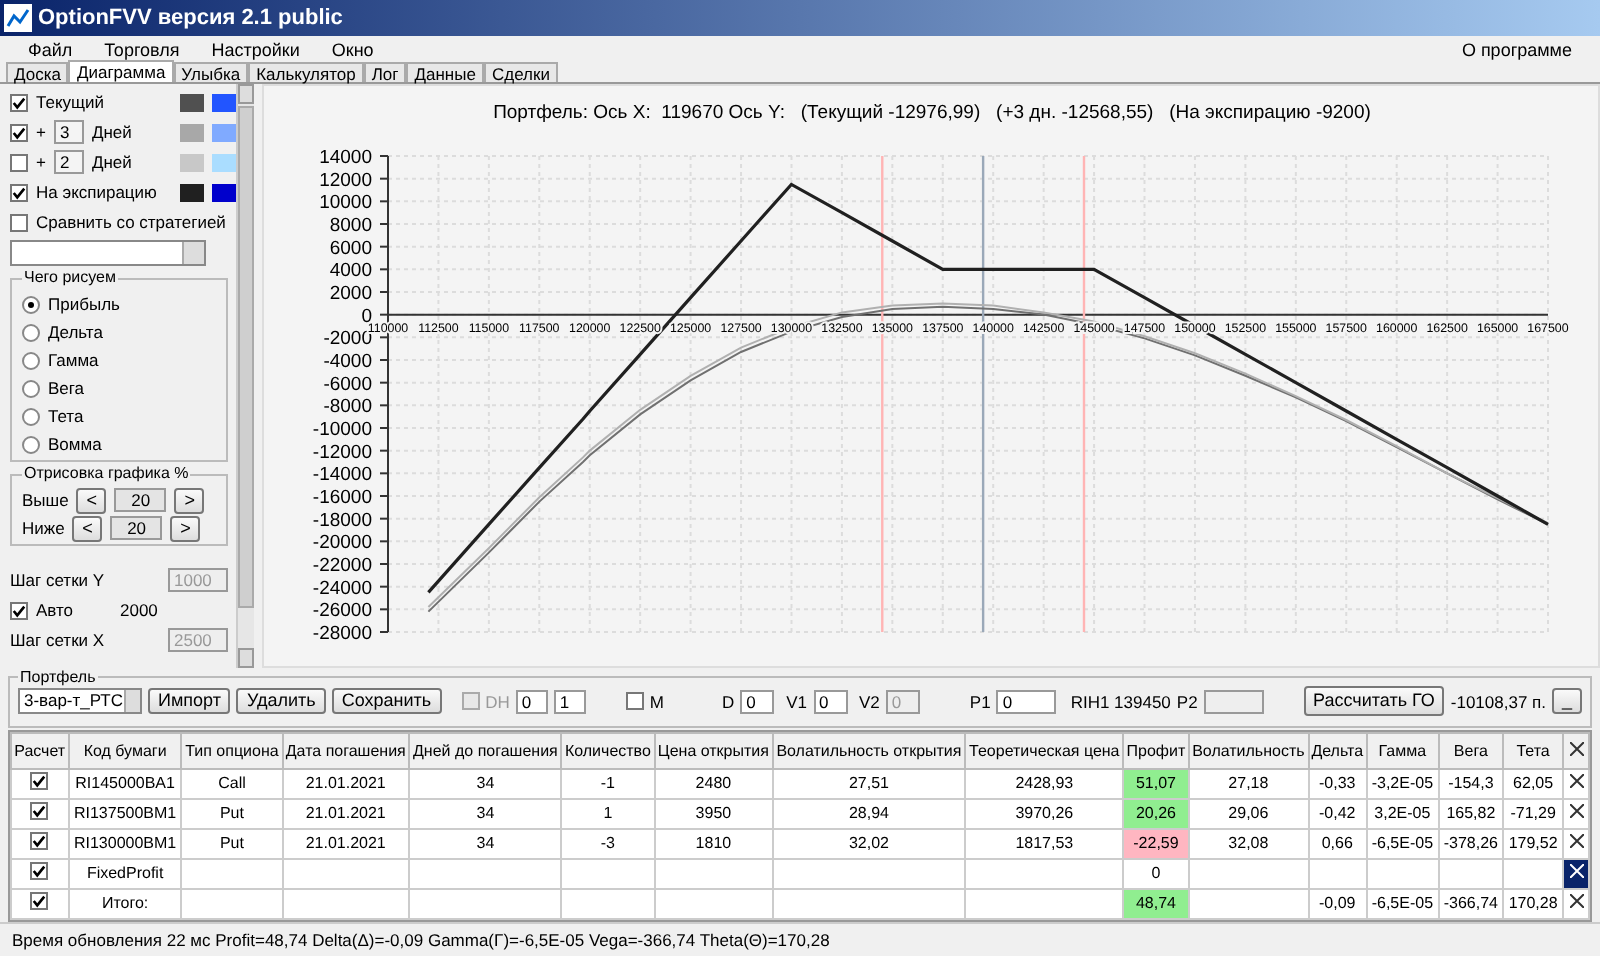 This screenshot has width=1600, height=956. I want to click on column-header: Вега, so click(1471, 751).